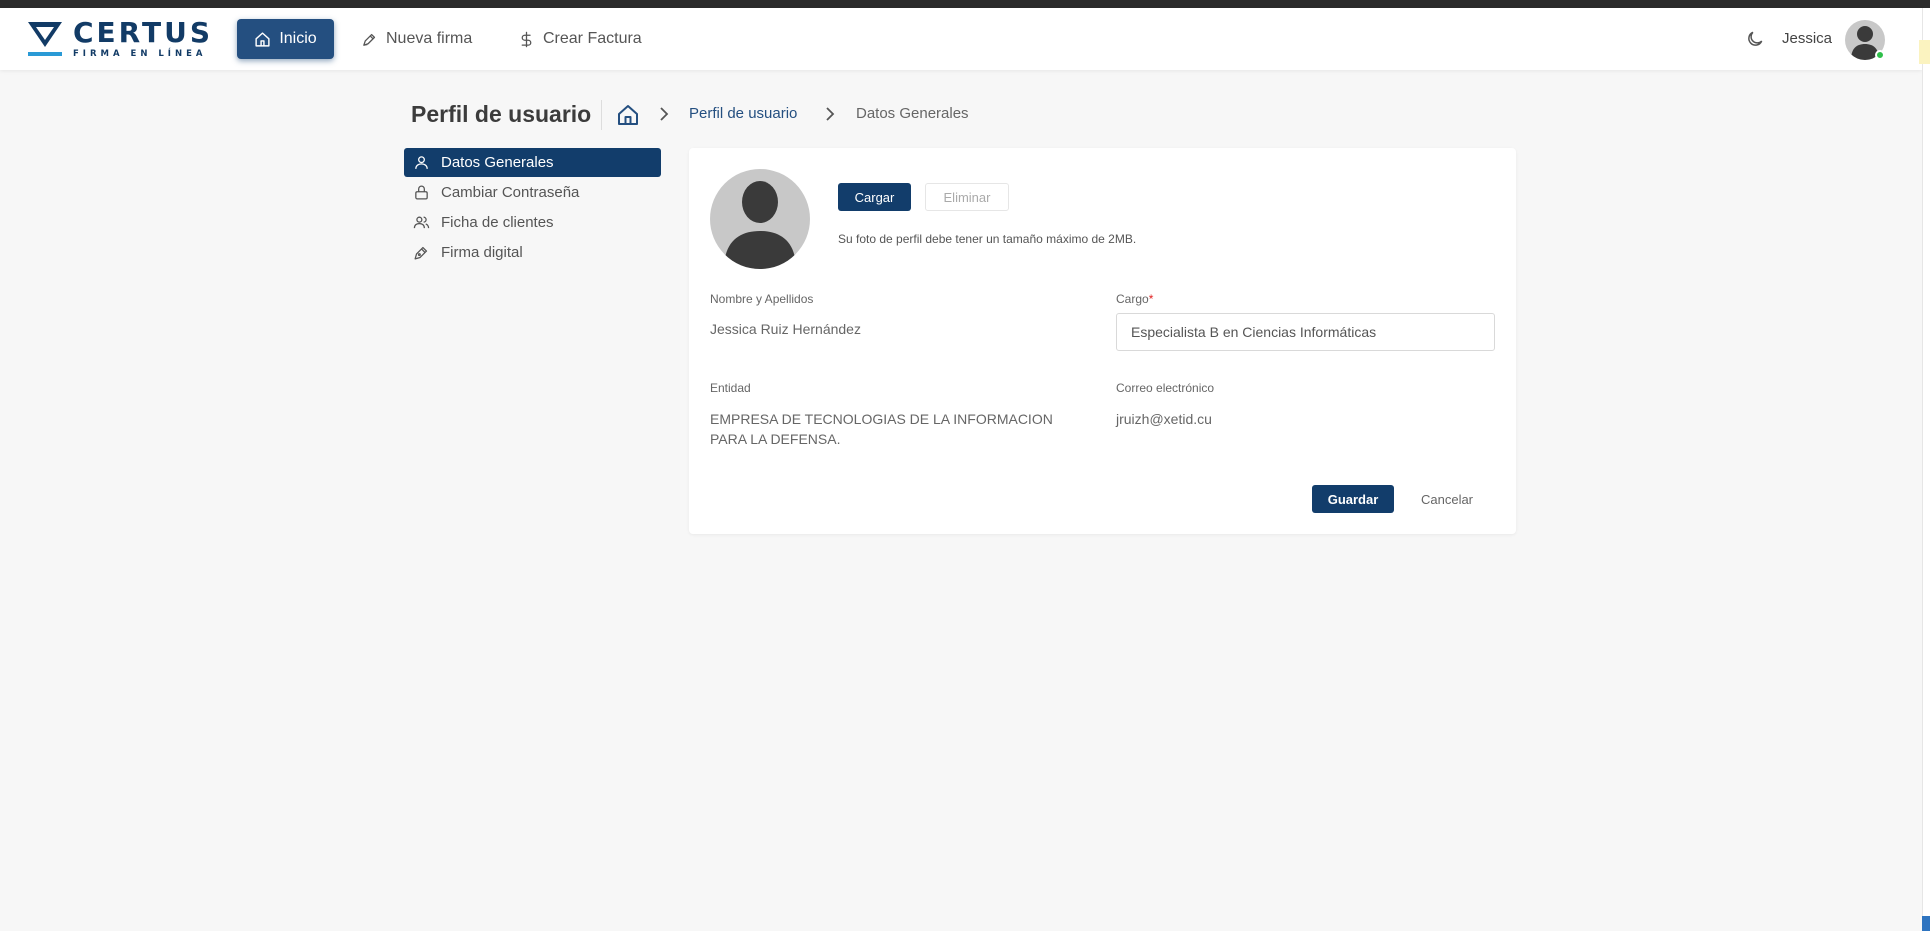 Image resolution: width=1930 pixels, height=931 pixels. What do you see at coordinates (421, 192) in the screenshot?
I see `lock-icon` at bounding box center [421, 192].